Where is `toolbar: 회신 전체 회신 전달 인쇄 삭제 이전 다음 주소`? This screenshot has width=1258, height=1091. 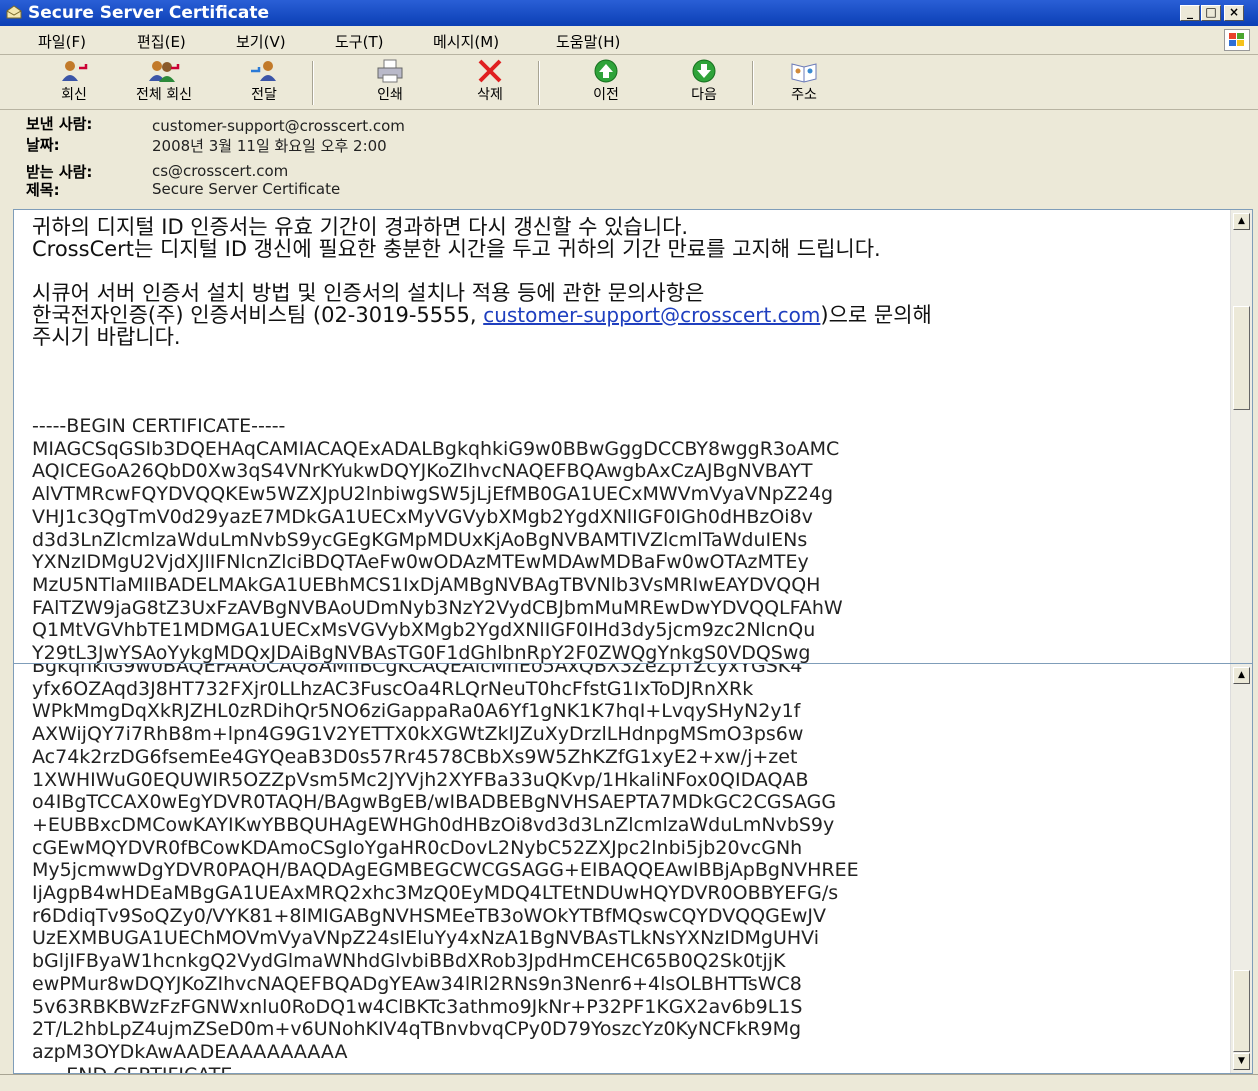
toolbar: 회신 전체 회신 전달 인쇄 삭제 이전 다음 주소 is located at coordinates (629, 82).